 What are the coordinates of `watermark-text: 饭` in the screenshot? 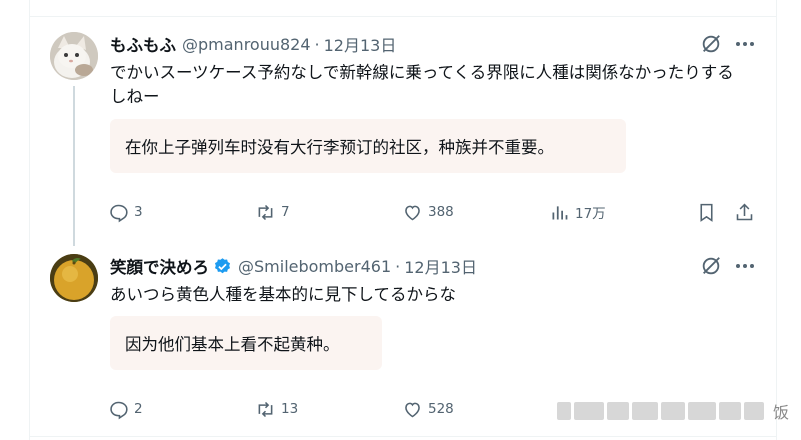 It's located at (781, 412).